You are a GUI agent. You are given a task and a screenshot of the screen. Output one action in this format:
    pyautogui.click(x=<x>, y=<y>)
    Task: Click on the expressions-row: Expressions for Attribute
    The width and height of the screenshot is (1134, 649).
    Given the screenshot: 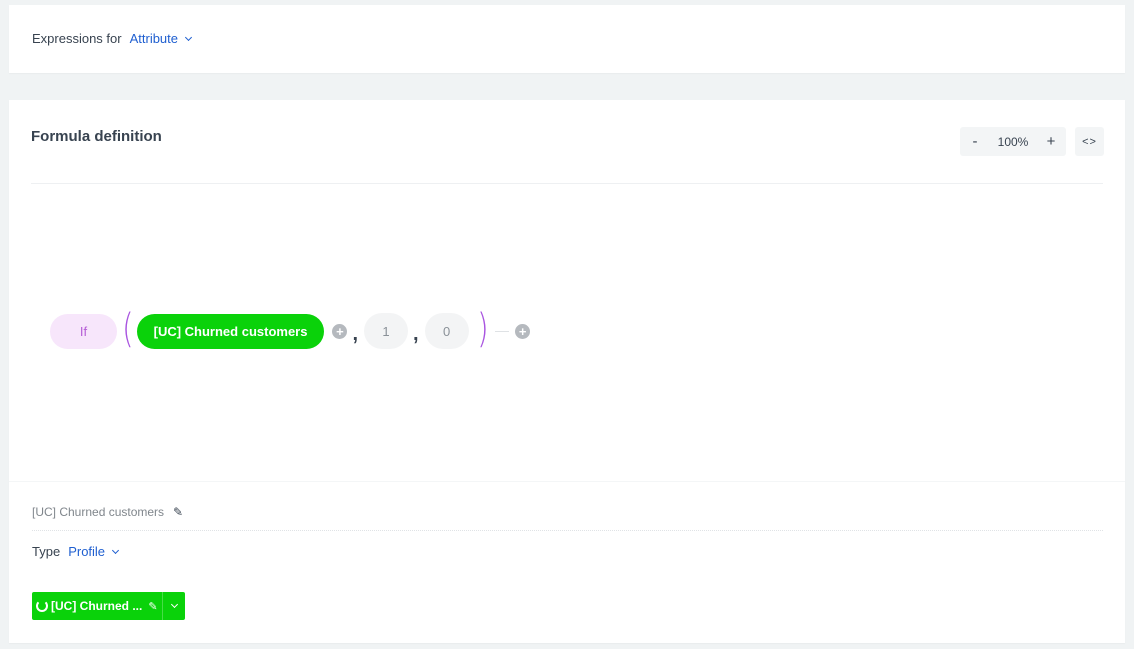 What is the action you would take?
    pyautogui.click(x=112, y=38)
    